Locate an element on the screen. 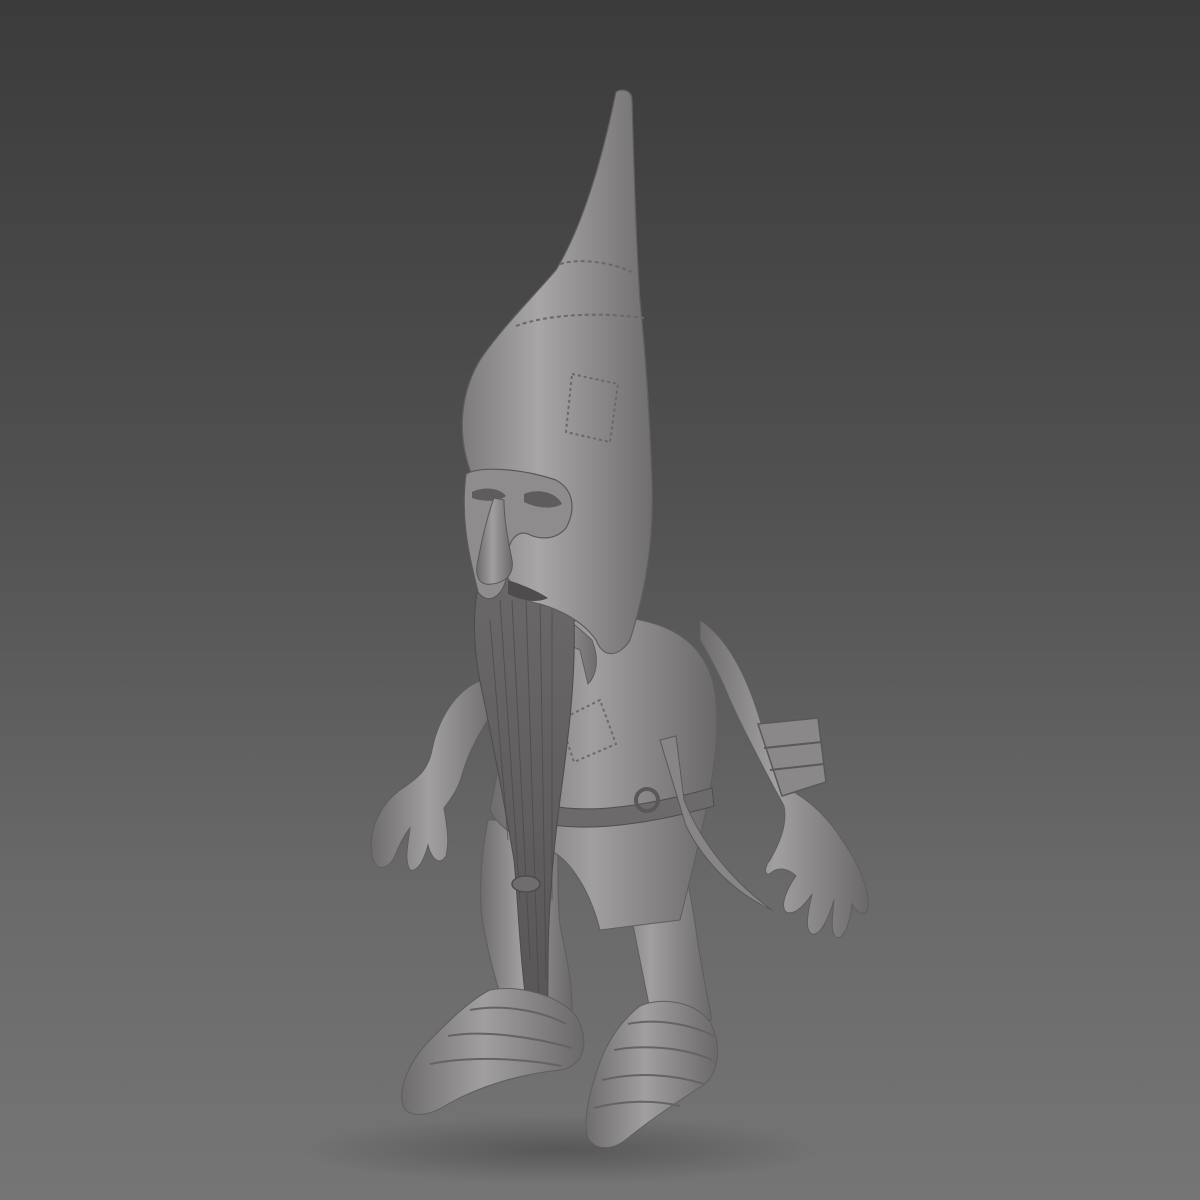 The height and width of the screenshot is (1200, 1200). left-arm is located at coordinates (435, 775).